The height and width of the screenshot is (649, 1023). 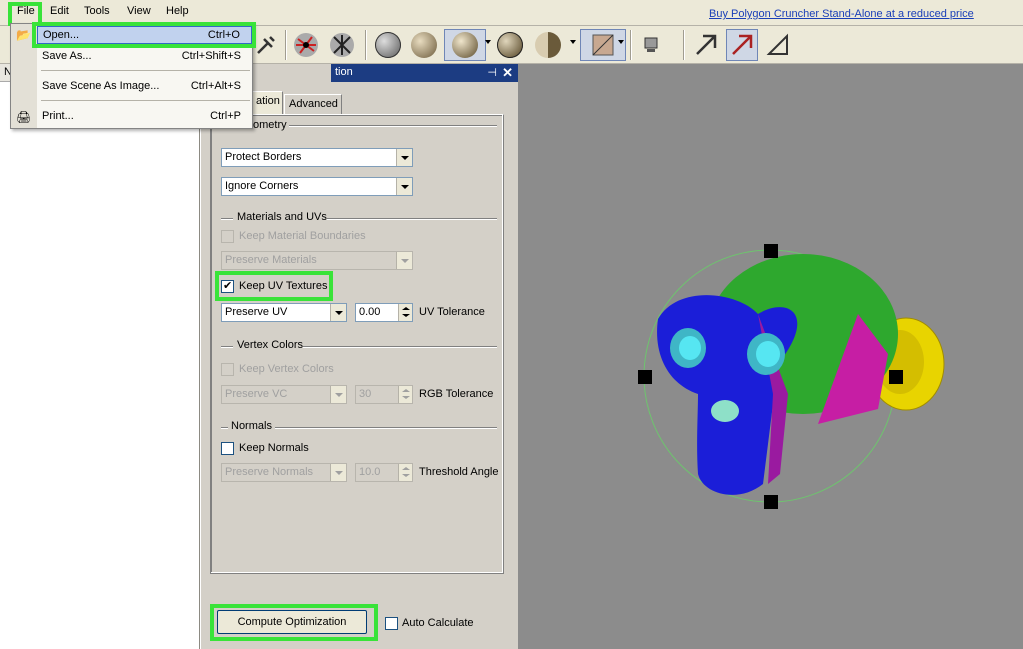 What do you see at coordinates (438, 623) in the screenshot?
I see `auto-calculate-label: Auto Calculate` at bounding box center [438, 623].